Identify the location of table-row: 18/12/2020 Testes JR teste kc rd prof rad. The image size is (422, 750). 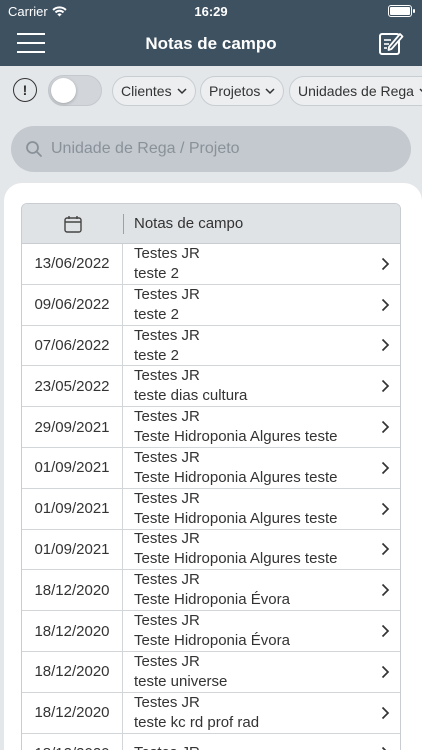
(211, 713).